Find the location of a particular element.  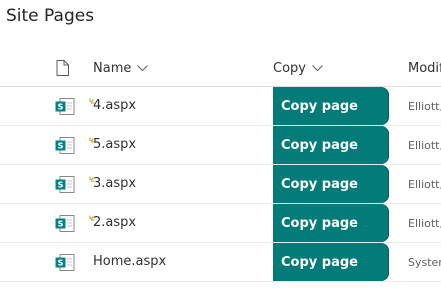

list-row: S 5.aspx Copy page Elliott, is located at coordinates (220, 145).